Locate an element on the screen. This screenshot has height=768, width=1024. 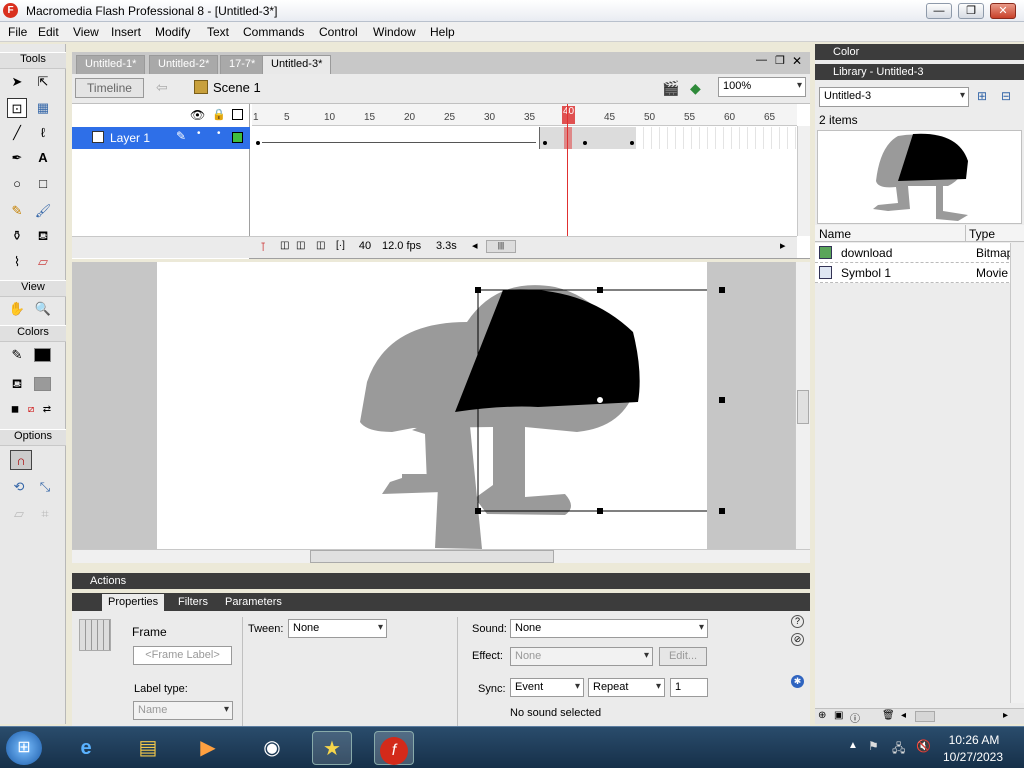
center-frame-icon: ⊺ is located at coordinates (263, 247).